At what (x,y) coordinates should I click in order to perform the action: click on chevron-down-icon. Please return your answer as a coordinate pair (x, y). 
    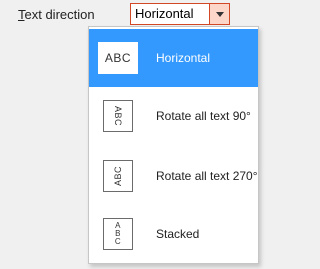
    Looking at the image, I should click on (219, 14).